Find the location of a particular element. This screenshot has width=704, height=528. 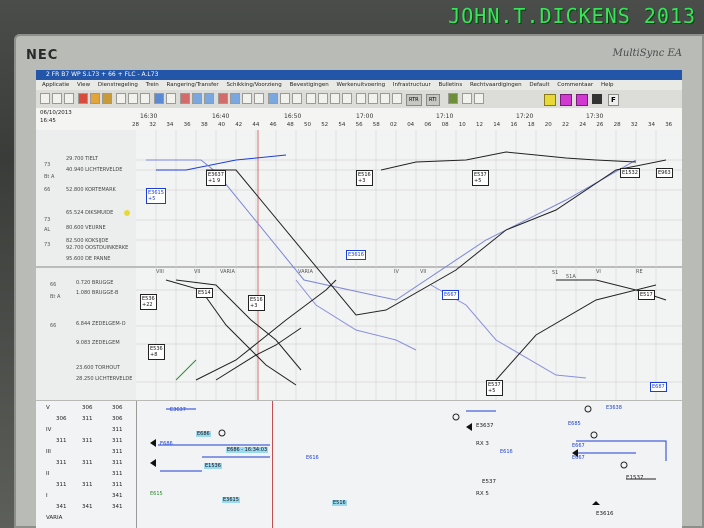

occupancy-label: E516 is located at coordinates (339, 503).